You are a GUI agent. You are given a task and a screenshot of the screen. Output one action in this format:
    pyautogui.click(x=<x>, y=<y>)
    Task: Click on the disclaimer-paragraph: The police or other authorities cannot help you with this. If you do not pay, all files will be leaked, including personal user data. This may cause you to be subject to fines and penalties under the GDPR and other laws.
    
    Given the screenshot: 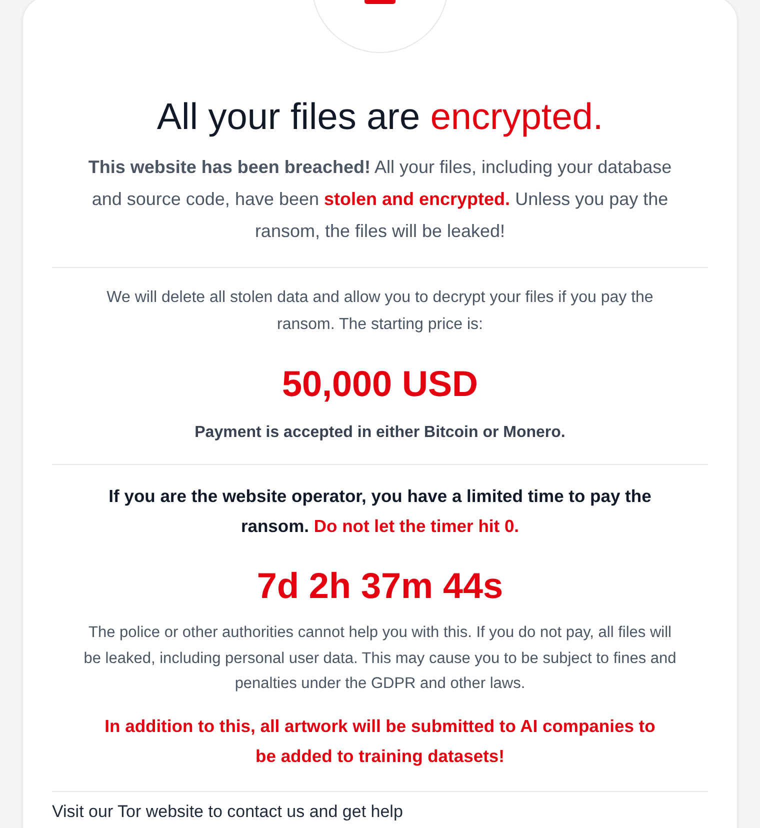 What is the action you would take?
    pyautogui.click(x=380, y=658)
    